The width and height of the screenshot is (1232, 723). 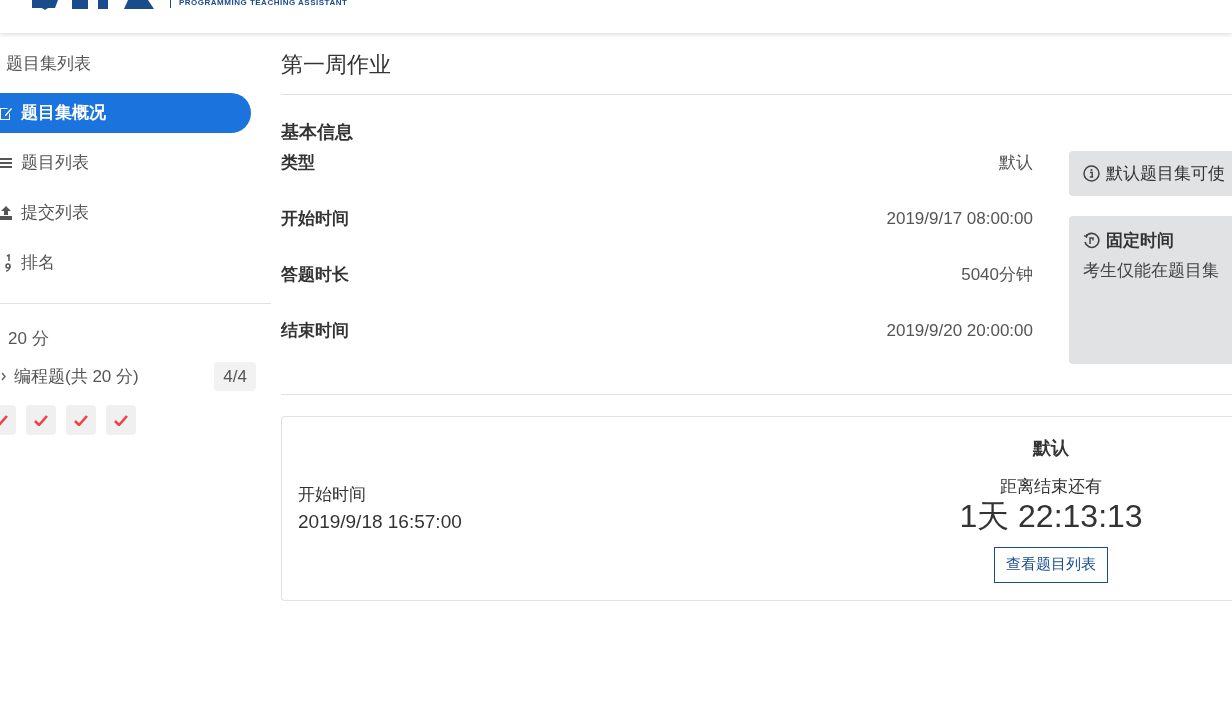 What do you see at coordinates (1051, 448) in the screenshot?
I see `type-label: 默认` at bounding box center [1051, 448].